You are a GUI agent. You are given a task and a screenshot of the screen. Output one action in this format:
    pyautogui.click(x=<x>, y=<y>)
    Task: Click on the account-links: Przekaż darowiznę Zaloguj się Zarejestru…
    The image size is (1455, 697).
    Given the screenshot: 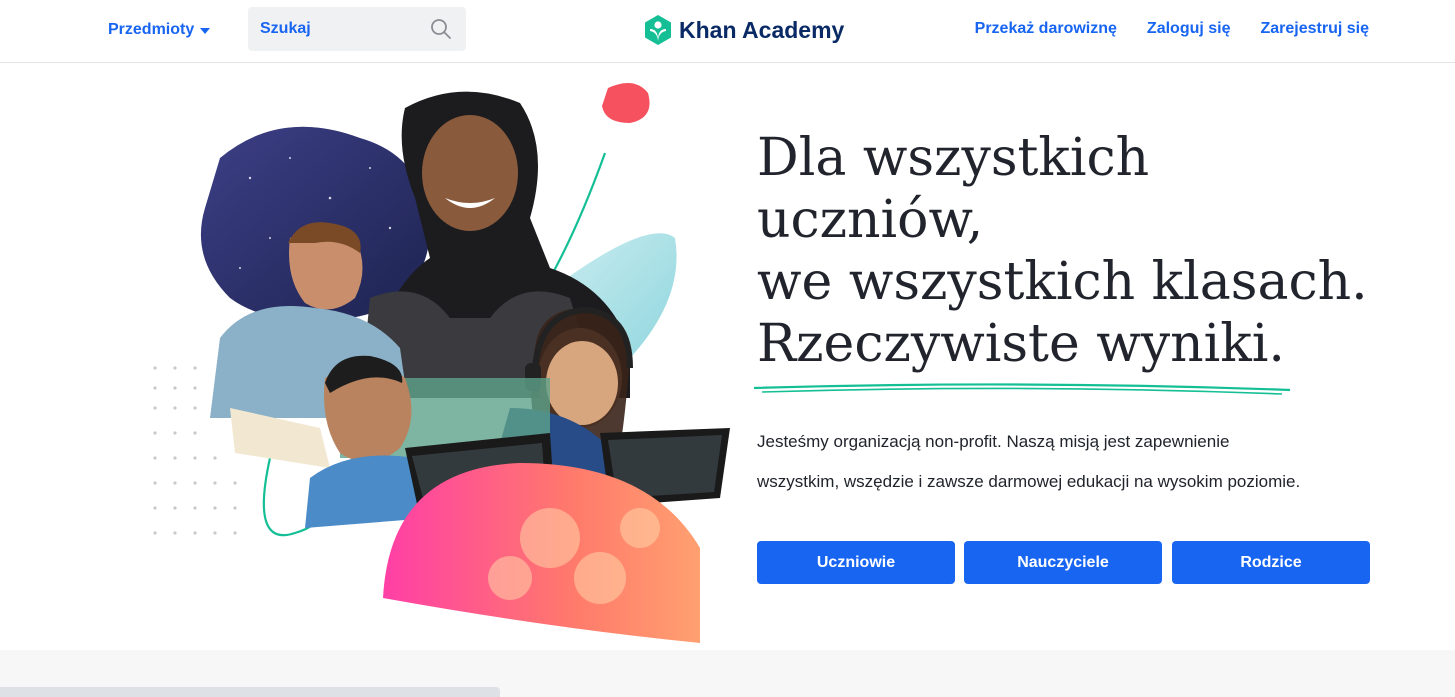 What is the action you would take?
    pyautogui.click(x=1172, y=29)
    